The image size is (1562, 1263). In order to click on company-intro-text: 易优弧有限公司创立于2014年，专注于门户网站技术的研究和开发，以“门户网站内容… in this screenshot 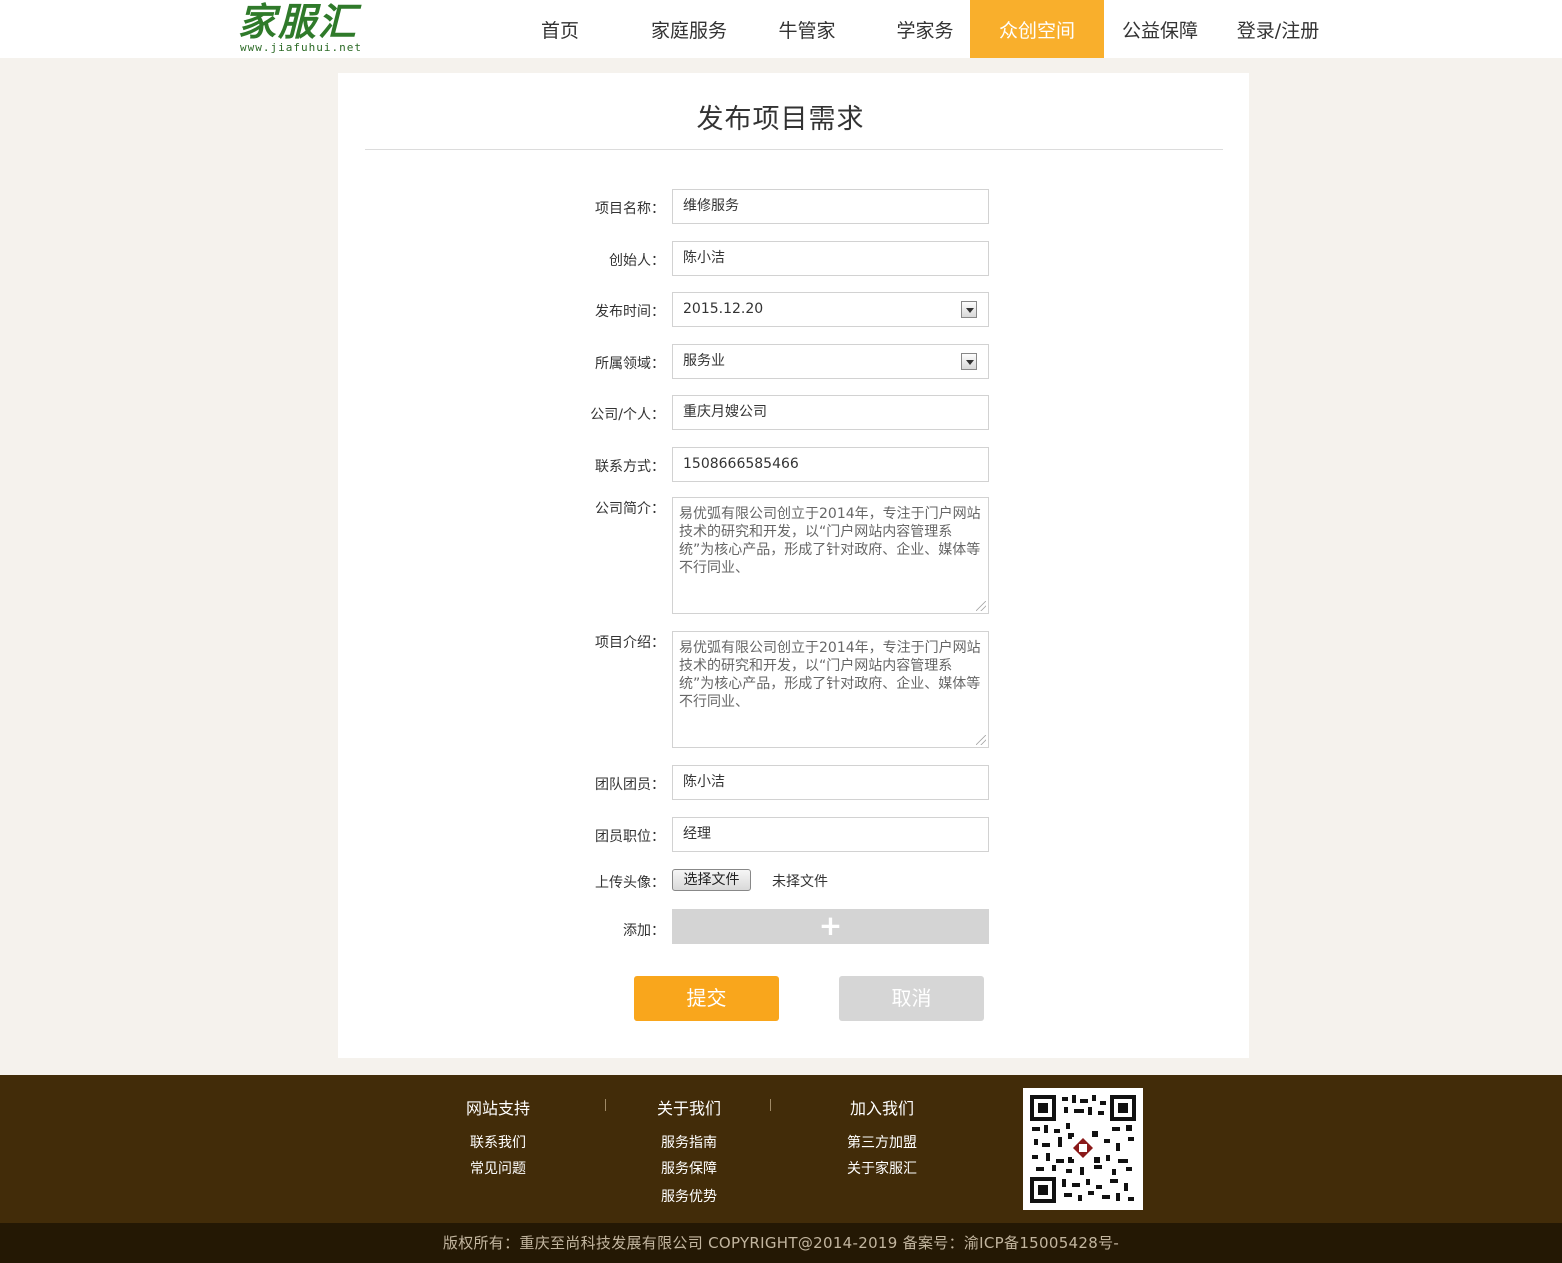, I will do `click(830, 541)`.